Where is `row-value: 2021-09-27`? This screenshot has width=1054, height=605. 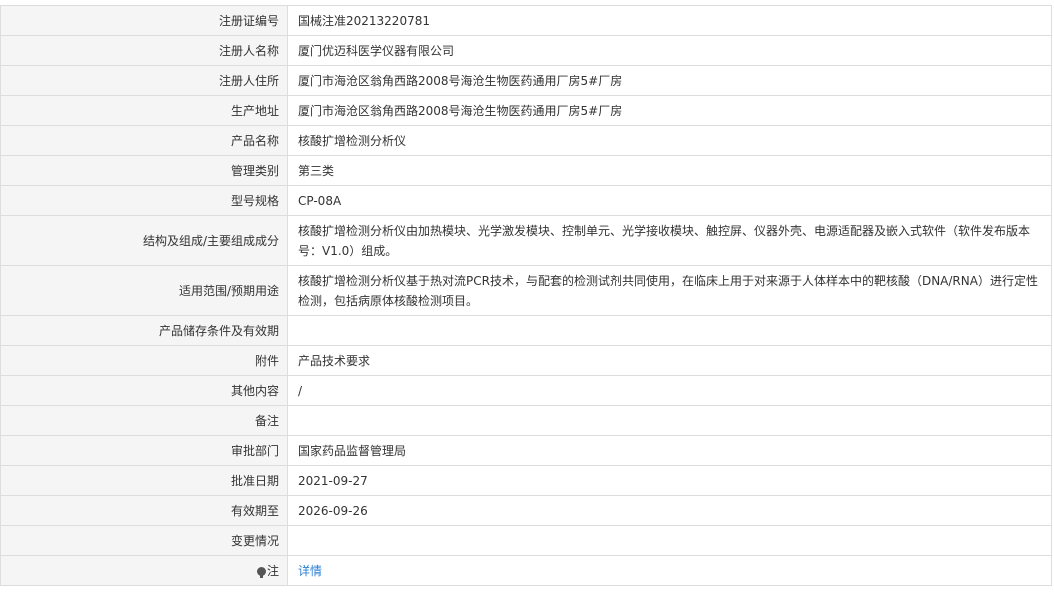
row-value: 2021-09-27 is located at coordinates (669, 480).